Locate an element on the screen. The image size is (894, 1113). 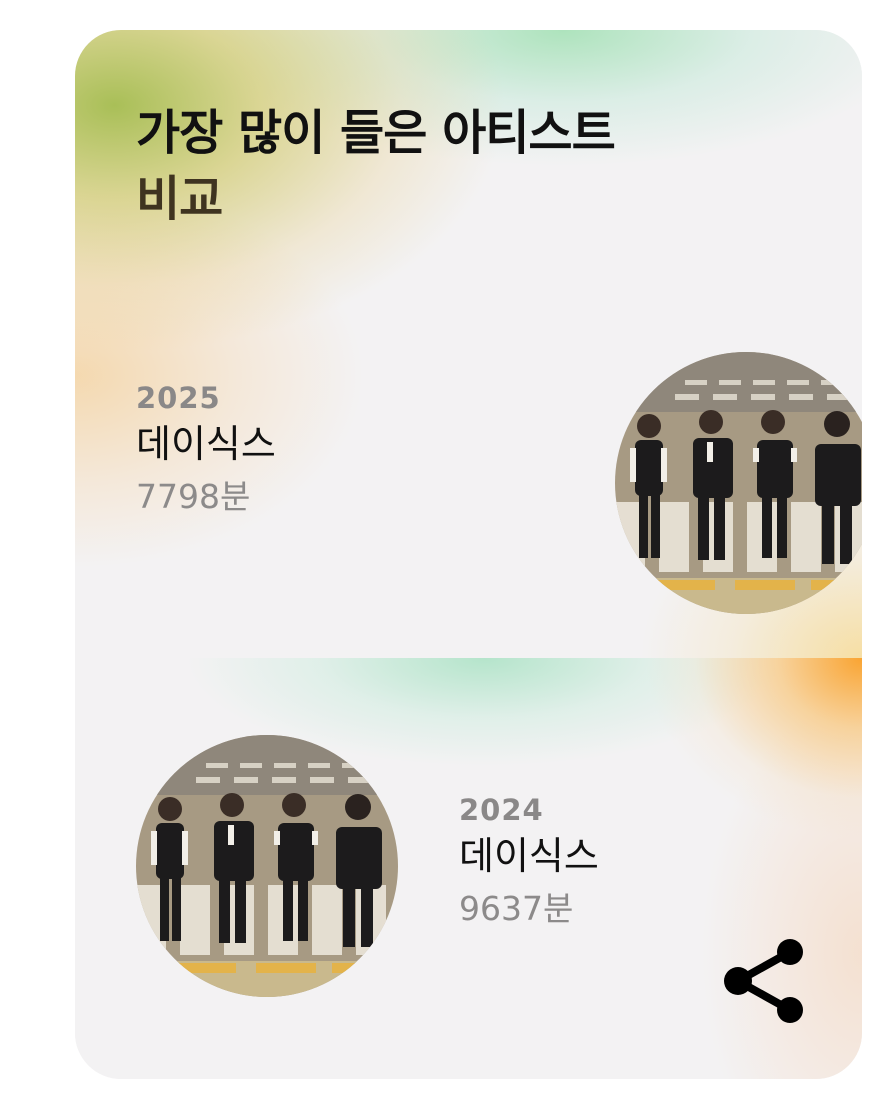
entry-2024: 2024 데이식스 9637분 is located at coordinates (529, 862).